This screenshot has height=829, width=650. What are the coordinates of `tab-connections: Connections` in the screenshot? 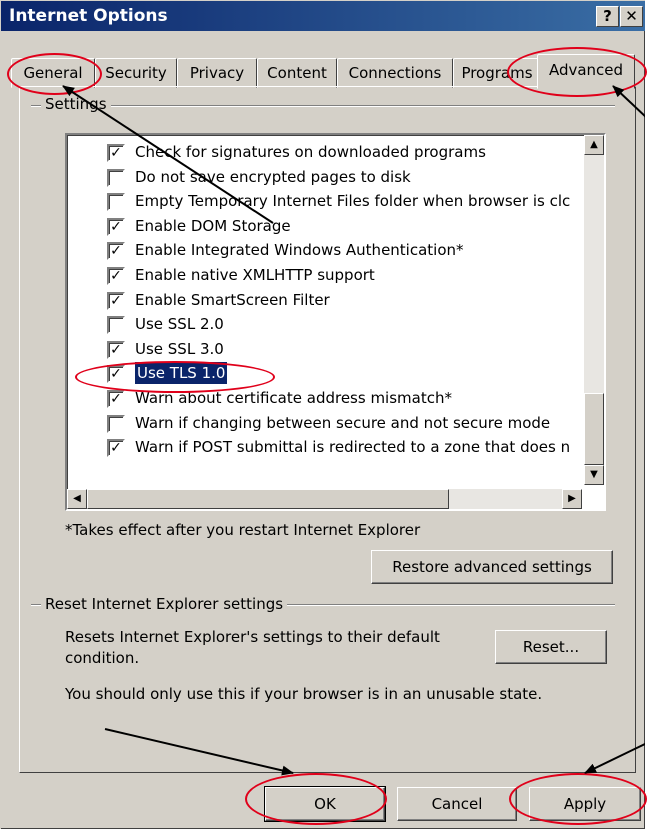 It's located at (395, 73).